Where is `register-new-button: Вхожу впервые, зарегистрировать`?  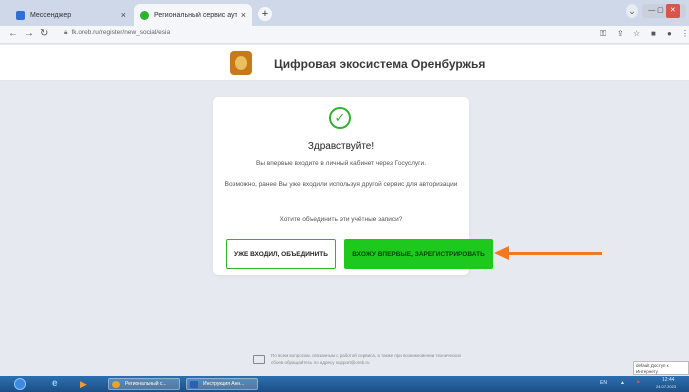 register-new-button: Вхожу впервые, зарегистрировать is located at coordinates (418, 254).